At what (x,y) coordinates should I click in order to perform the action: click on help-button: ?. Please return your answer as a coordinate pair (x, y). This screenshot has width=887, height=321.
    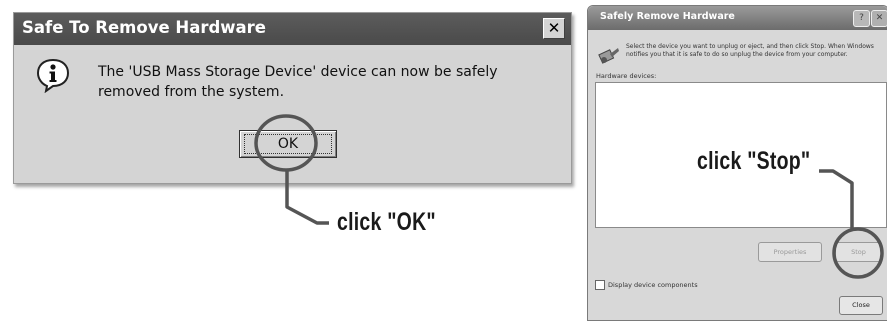
    Looking at the image, I should click on (861, 18).